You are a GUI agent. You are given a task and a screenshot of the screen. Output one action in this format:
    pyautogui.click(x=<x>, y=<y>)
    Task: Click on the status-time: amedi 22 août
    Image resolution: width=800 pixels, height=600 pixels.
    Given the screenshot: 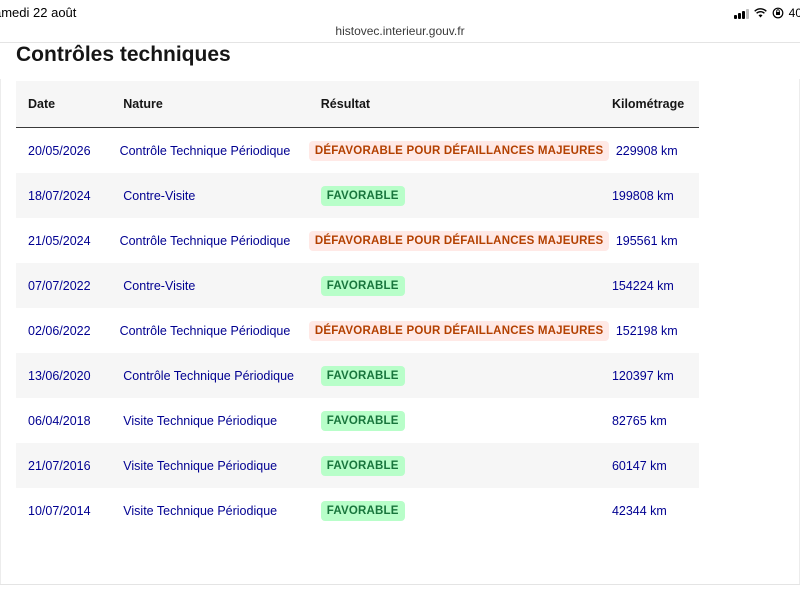 What is the action you would take?
    pyautogui.click(x=38, y=12)
    